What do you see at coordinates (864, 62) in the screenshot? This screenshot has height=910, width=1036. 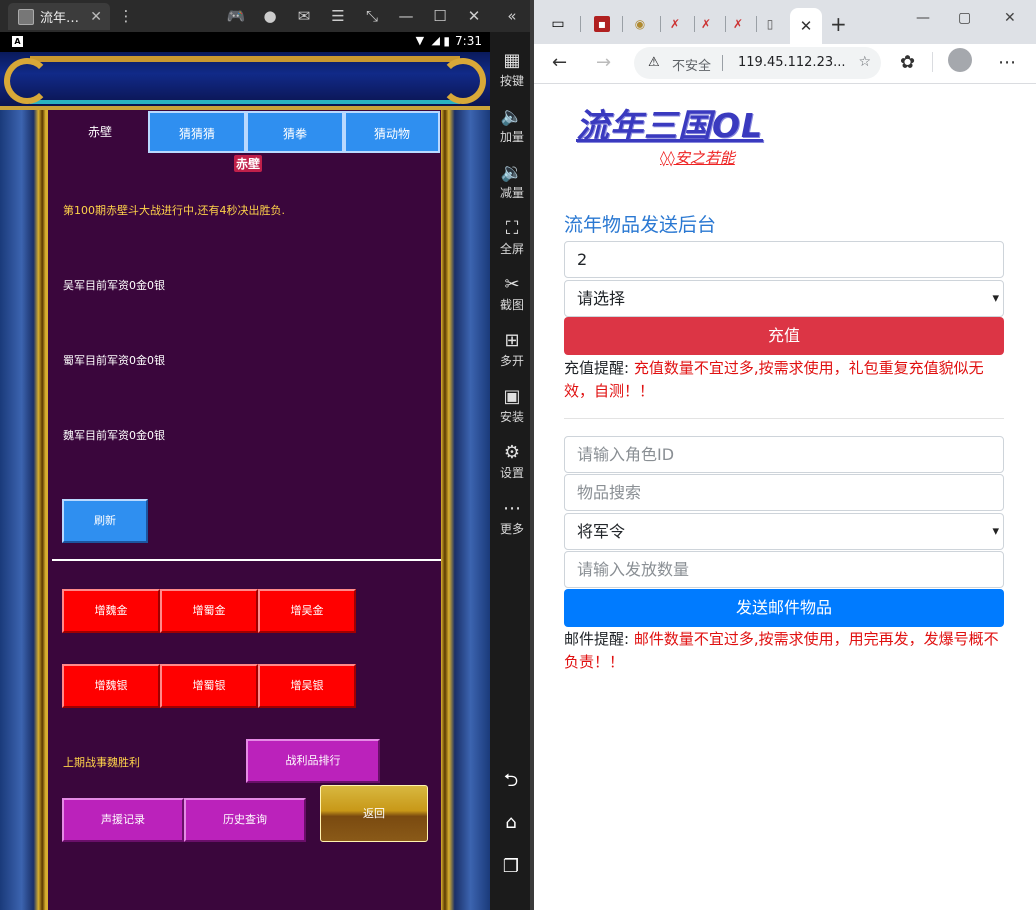 I see `star-icon: ☆` at bounding box center [864, 62].